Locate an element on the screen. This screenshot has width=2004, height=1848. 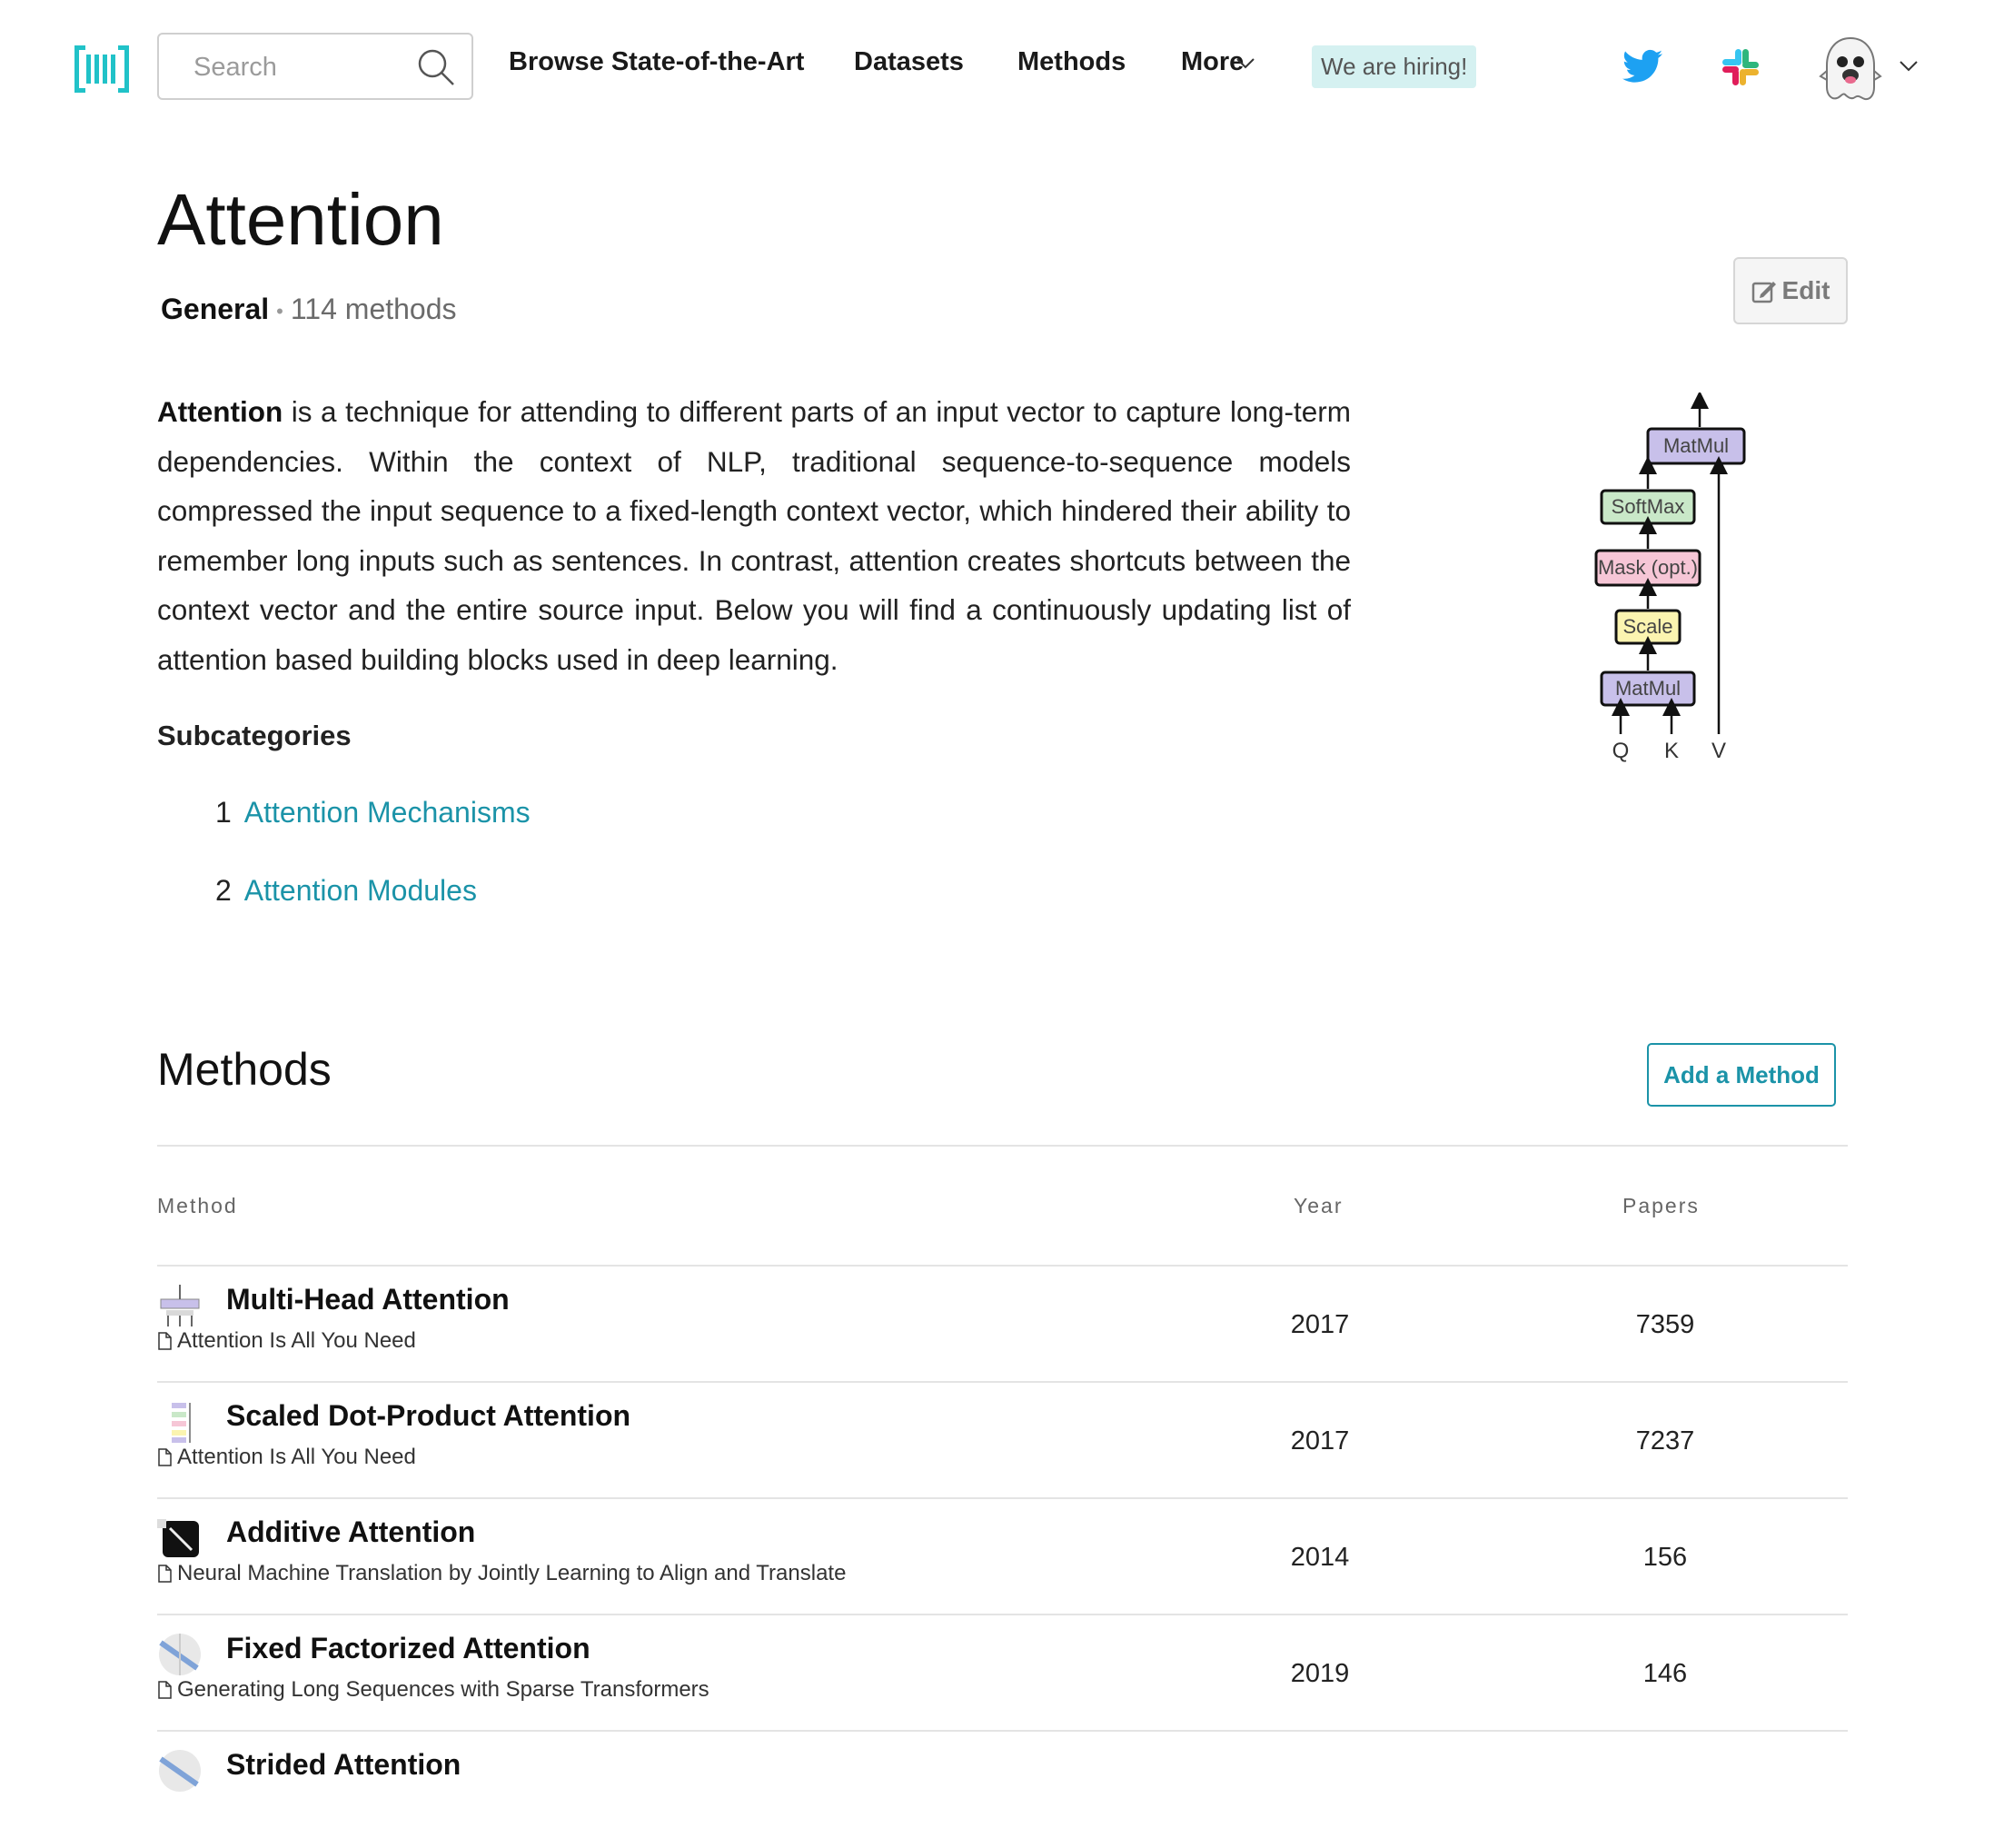
nav-more: More is located at coordinates (1213, 62).